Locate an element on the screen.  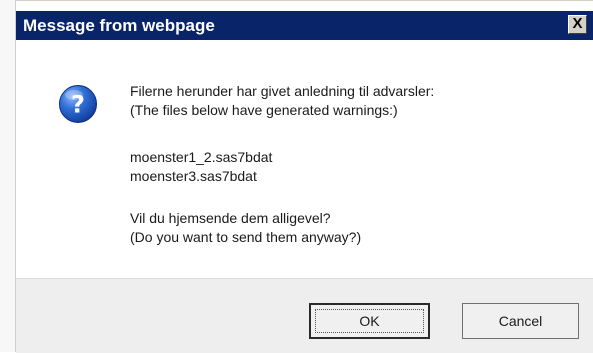
close-icon: X is located at coordinates (577, 23).